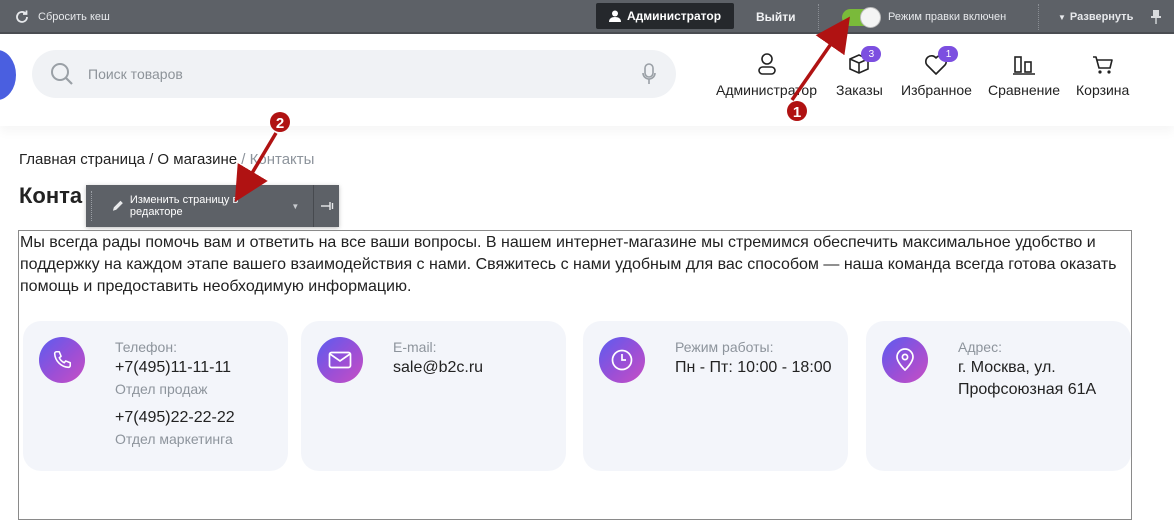  I want to click on phone-icon, so click(62, 360).